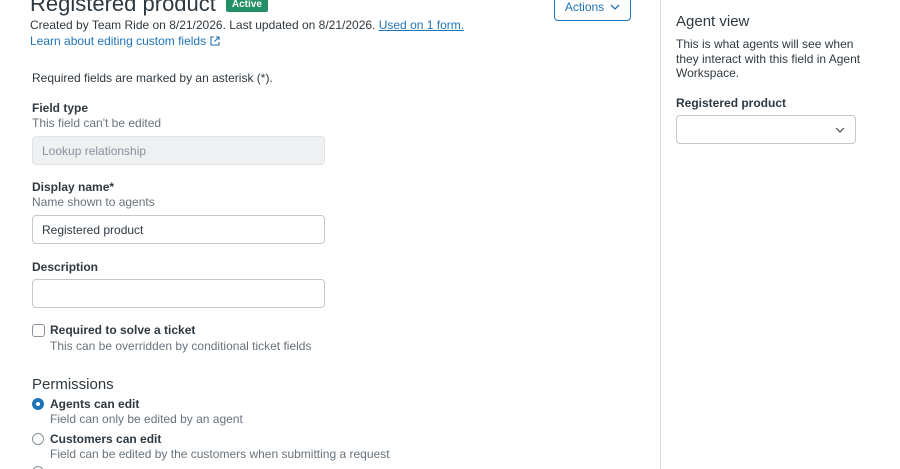 This screenshot has height=469, width=900. What do you see at coordinates (123, 8) in the screenshot?
I see `page-title: Registered product` at bounding box center [123, 8].